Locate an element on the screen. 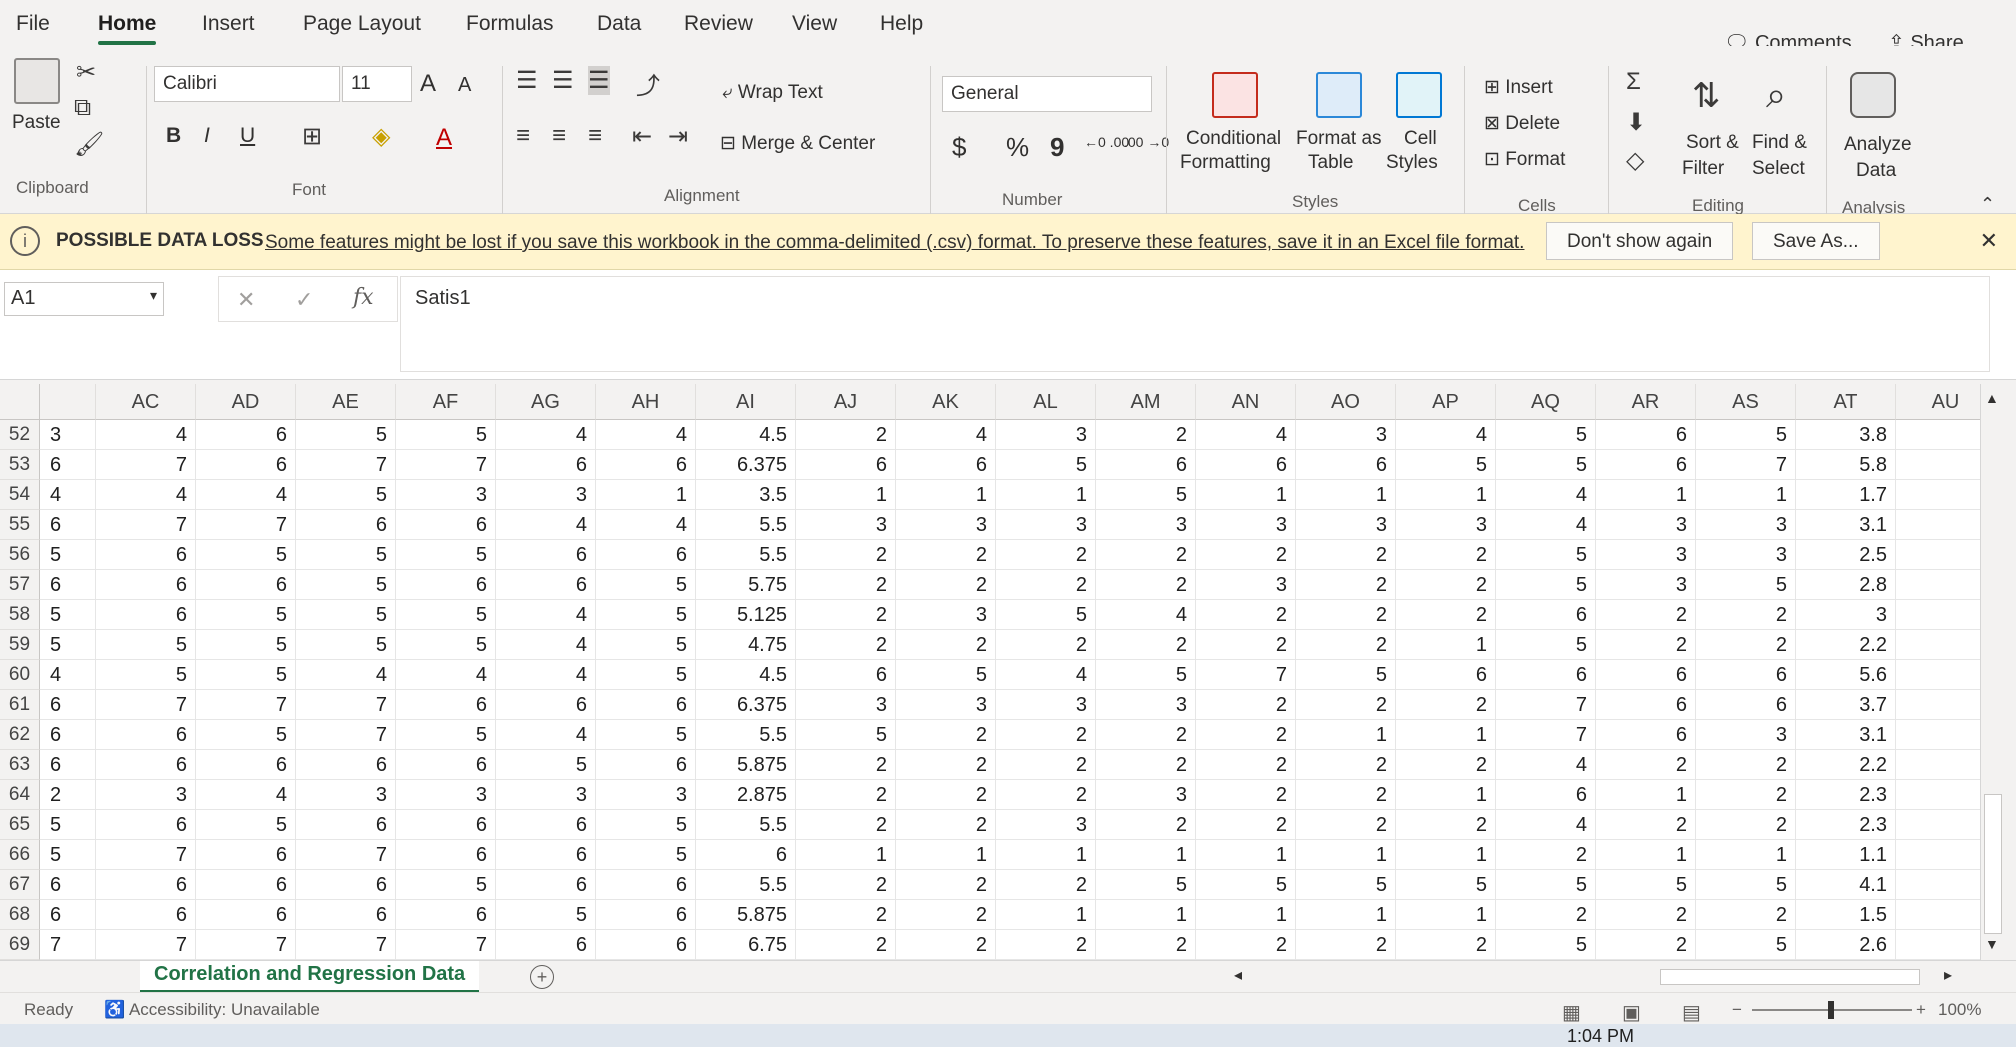 The height and width of the screenshot is (1047, 2016). column-header: AK is located at coordinates (946, 402).